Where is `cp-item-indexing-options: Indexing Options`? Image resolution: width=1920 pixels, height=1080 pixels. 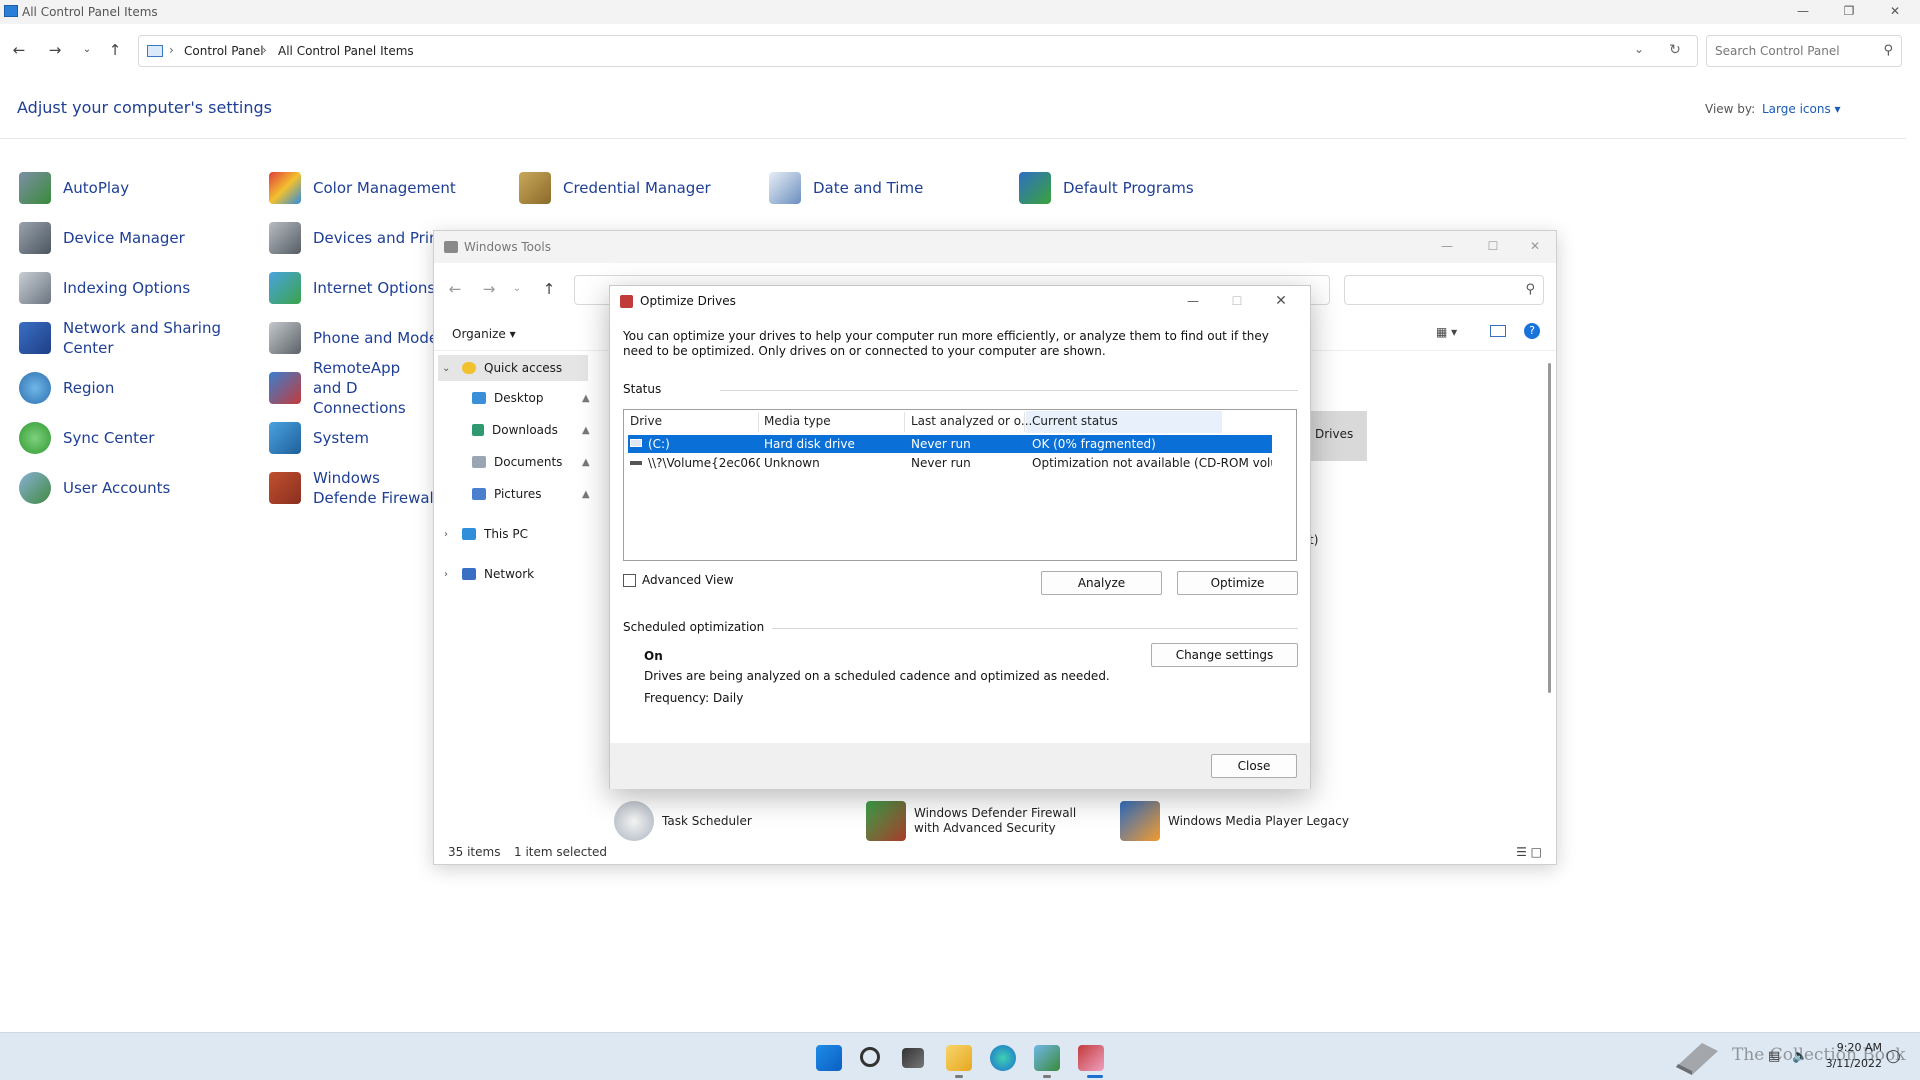
cp-item-indexing-options: Indexing Options is located at coordinates (104, 288).